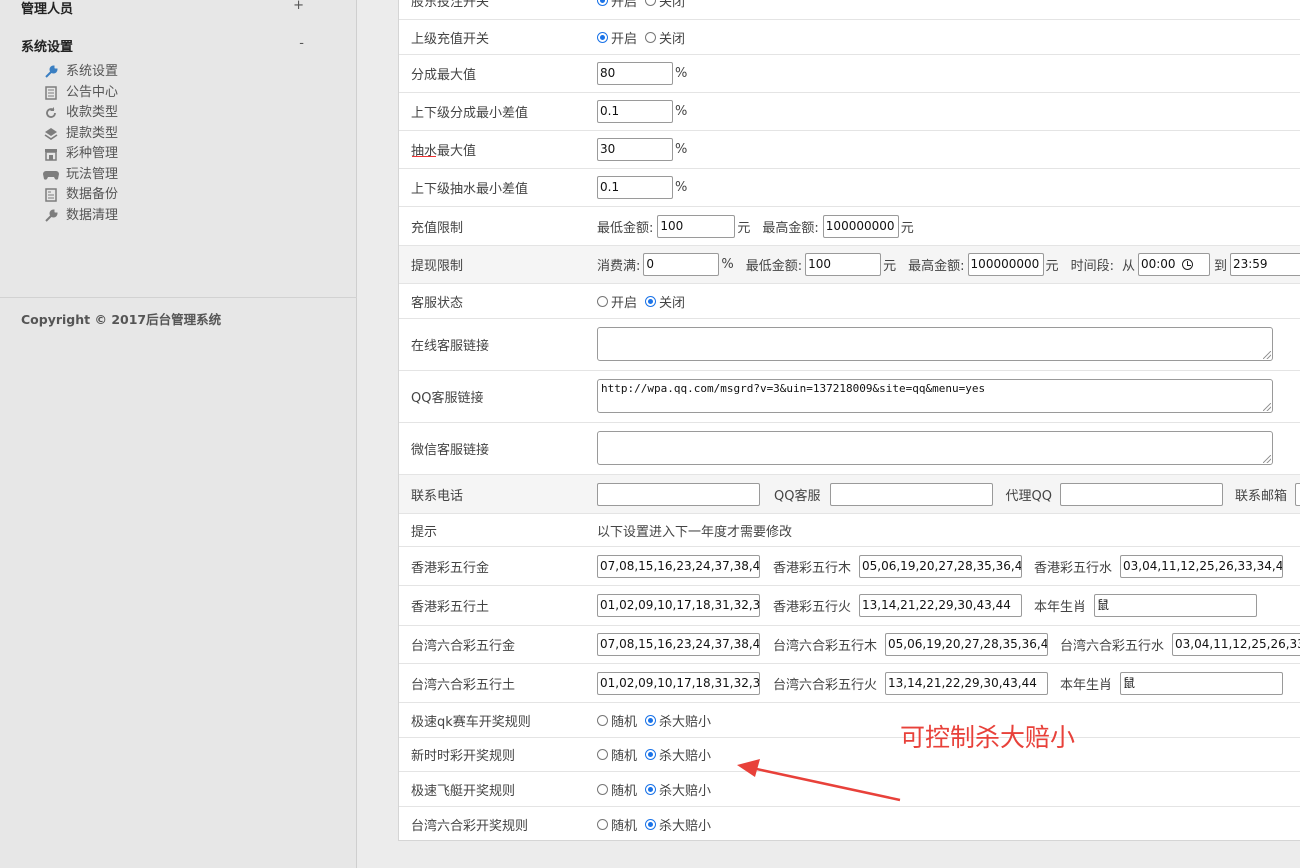 This screenshot has width=1300, height=868. Describe the element at coordinates (849, 10) in the screenshot. I see `form-row-shareholder-switch: 股东投注开关 开启 关闭` at that location.